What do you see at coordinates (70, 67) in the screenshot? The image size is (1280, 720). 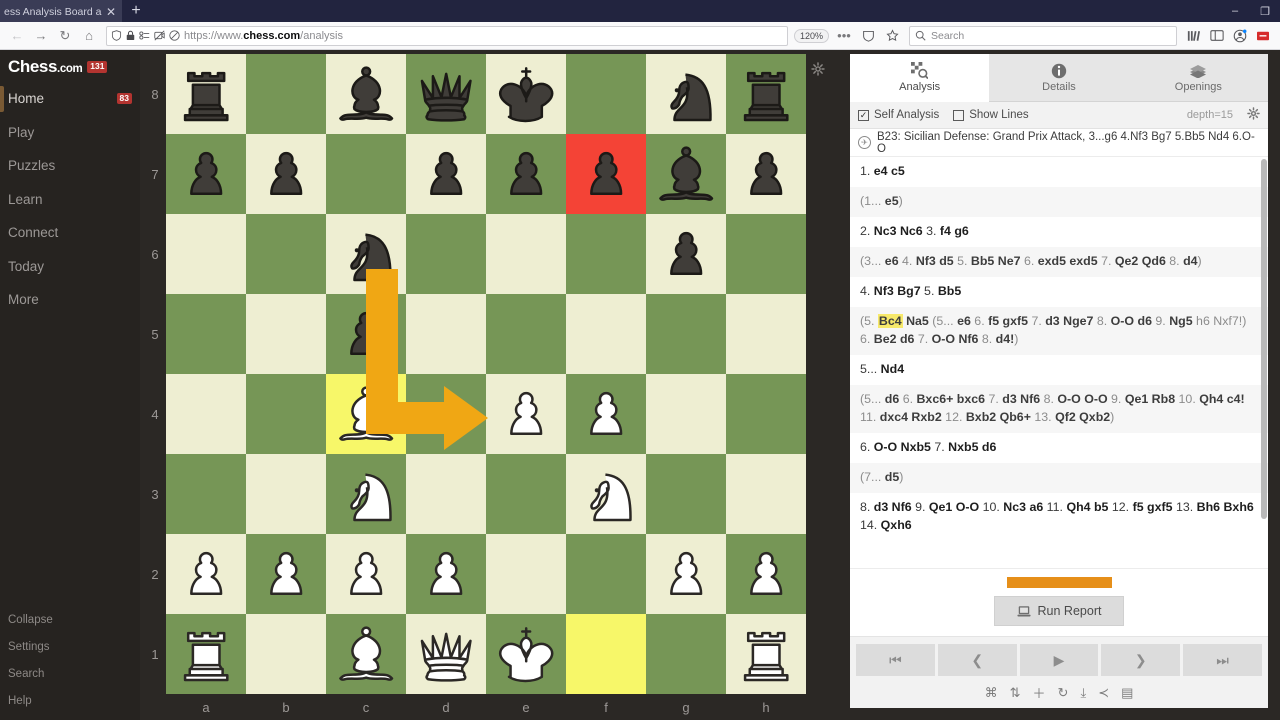 I see `chesscom-logo: Chess.com 131` at bounding box center [70, 67].